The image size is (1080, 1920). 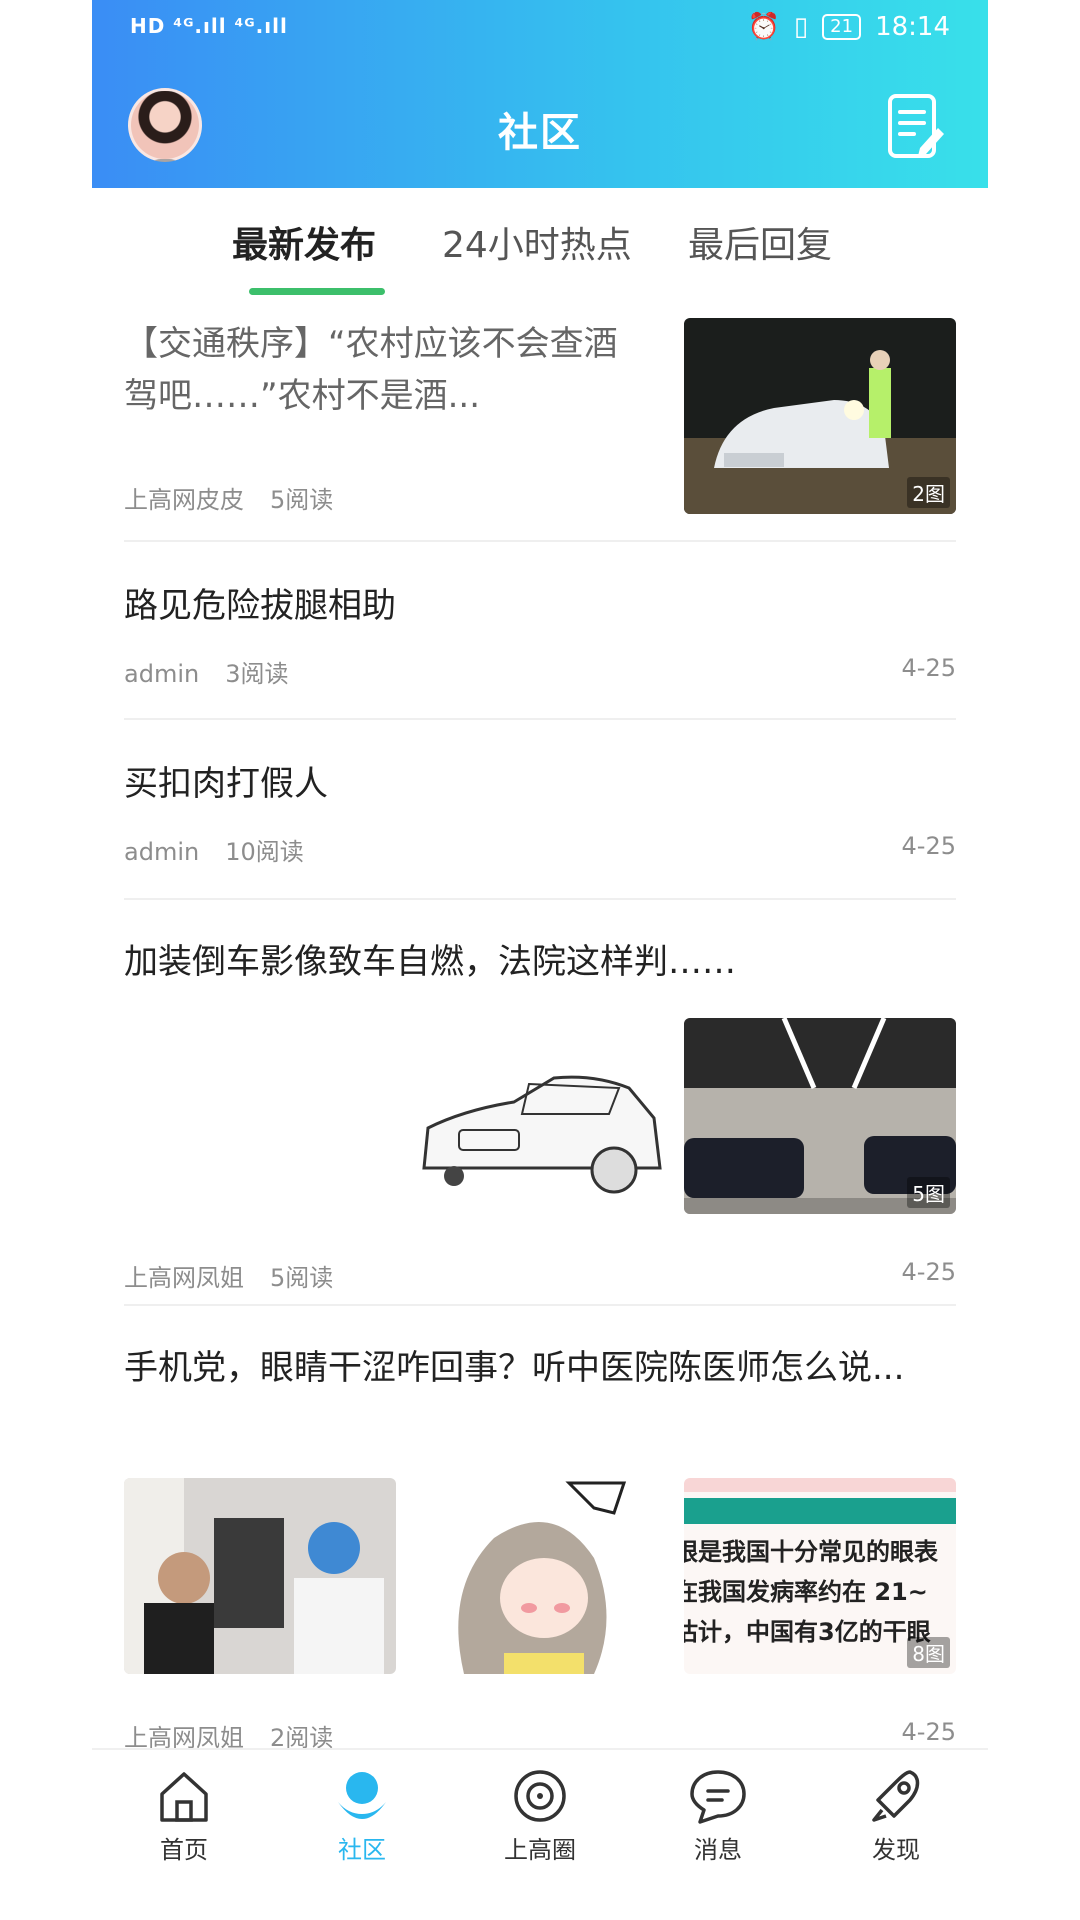 What do you see at coordinates (304, 242) in the screenshot?
I see `tab-latest: 最新发布` at bounding box center [304, 242].